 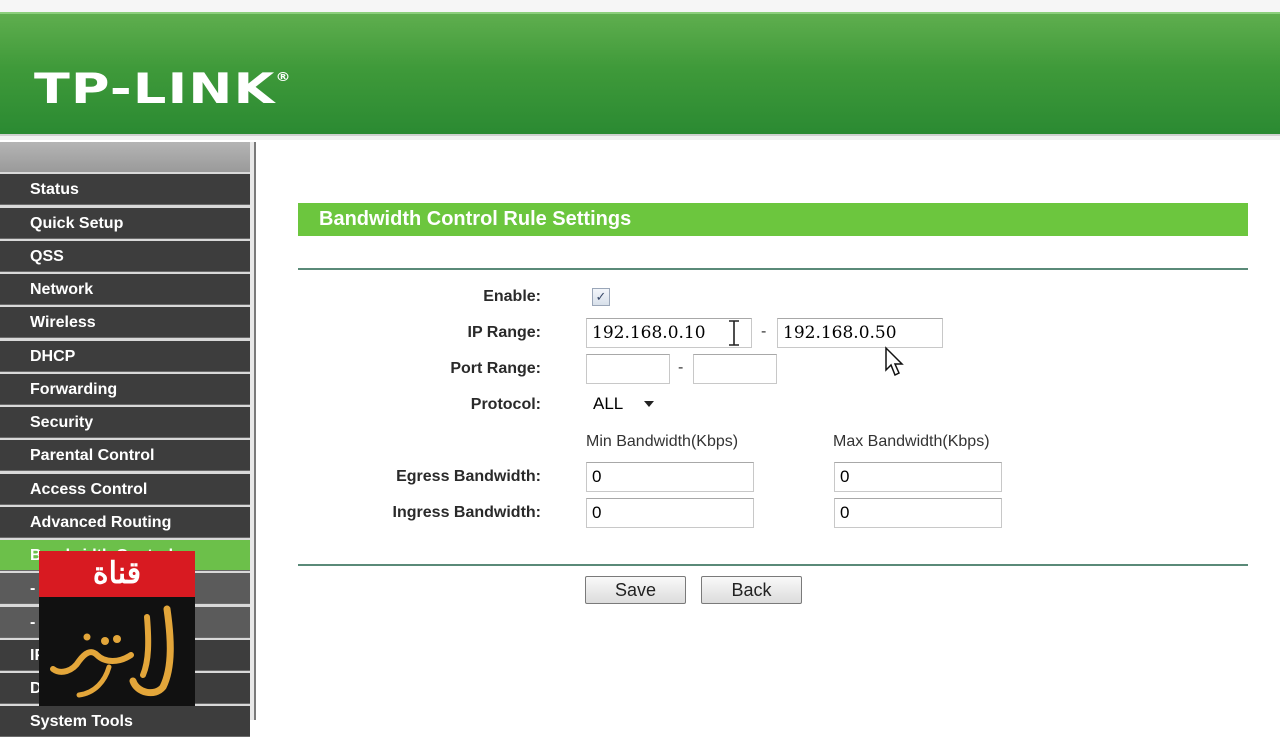 What do you see at coordinates (773, 565) in the screenshot?
I see `bottom-separator` at bounding box center [773, 565].